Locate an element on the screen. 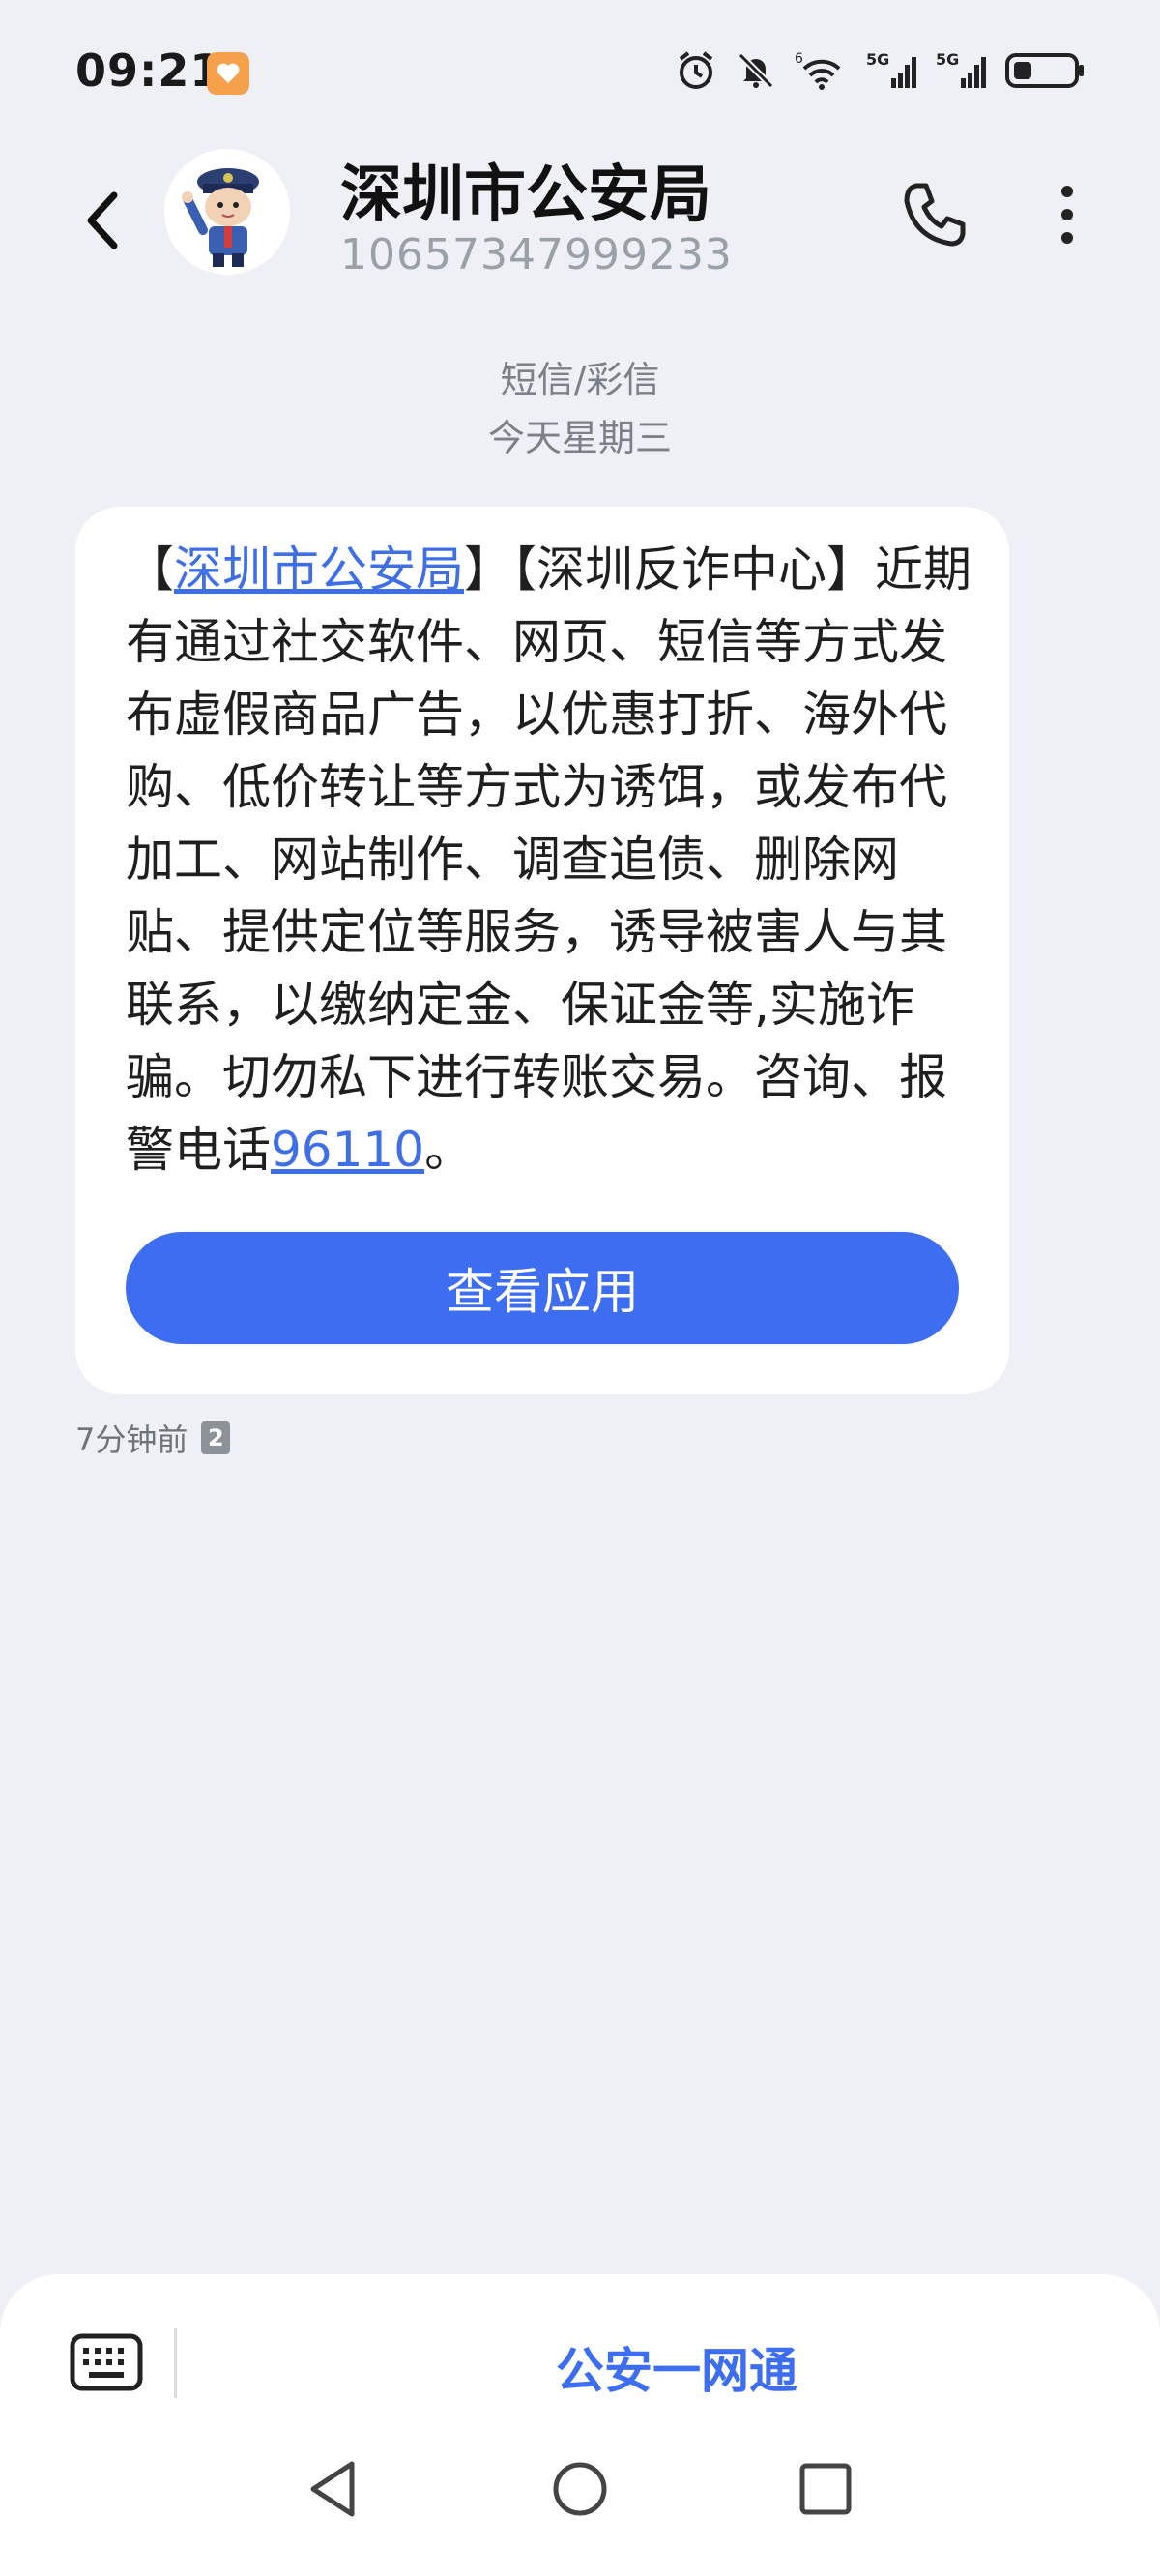 This screenshot has height=2576, width=1160. message-timestamp: 7分钟前 2 is located at coordinates (153, 1438).